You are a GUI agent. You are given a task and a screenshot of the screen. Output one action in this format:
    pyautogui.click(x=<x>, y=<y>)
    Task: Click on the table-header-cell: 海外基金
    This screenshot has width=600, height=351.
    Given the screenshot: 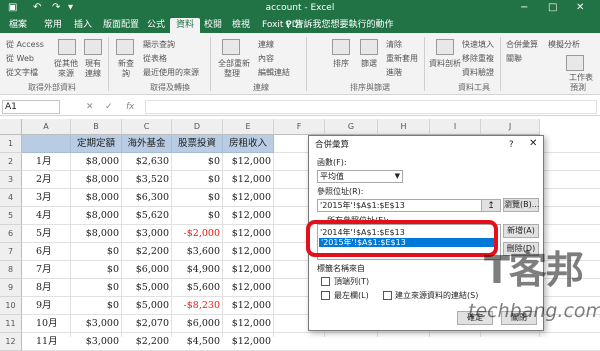 What is the action you would take?
    pyautogui.click(x=147, y=144)
    